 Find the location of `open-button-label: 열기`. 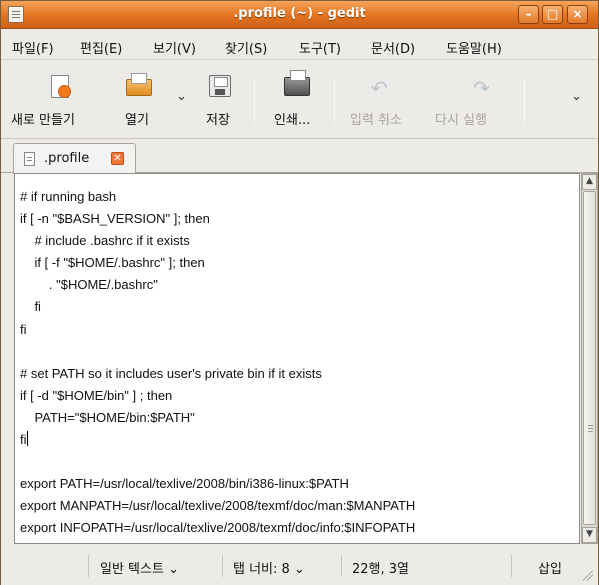

open-button-label: 열기 is located at coordinates (137, 120).